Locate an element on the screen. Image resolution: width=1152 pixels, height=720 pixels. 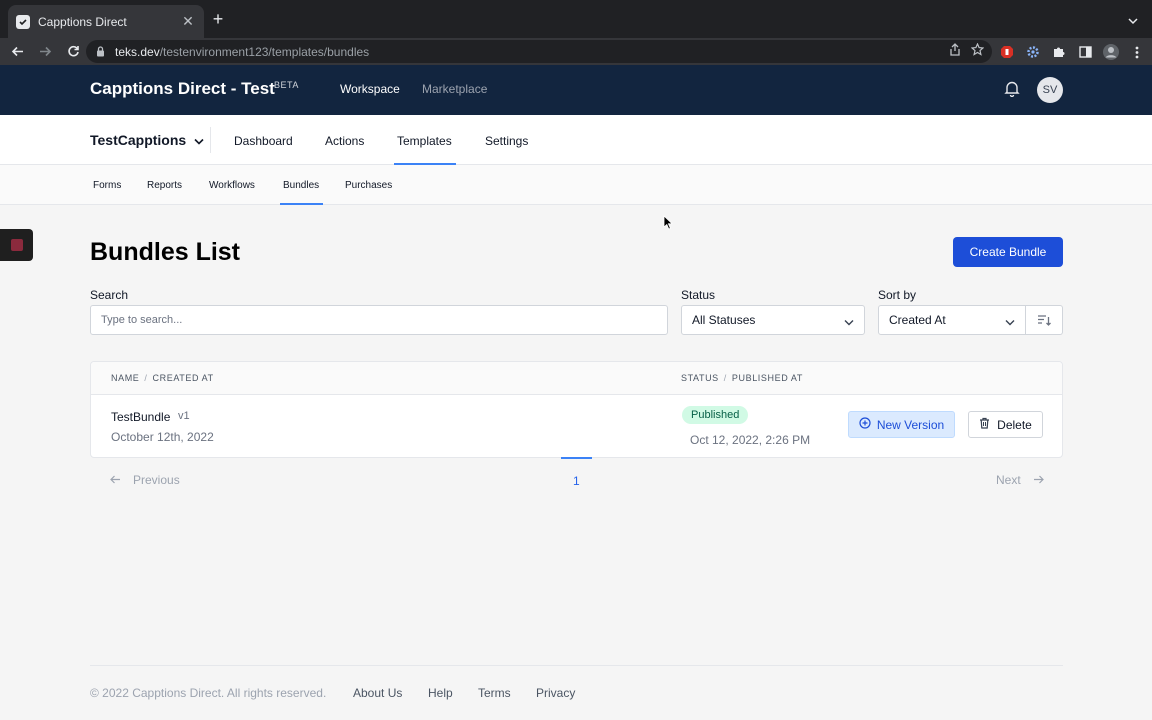
col-published-label: PUBLISHED AT is located at coordinates (767, 378).